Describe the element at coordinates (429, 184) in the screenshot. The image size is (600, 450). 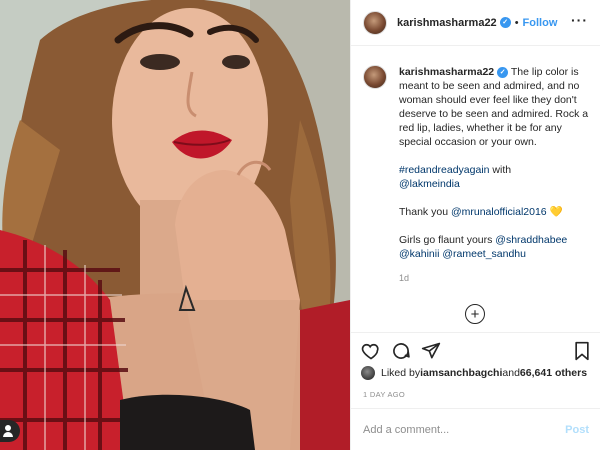
I see `brand-mention-link: @lakmeindia` at that location.